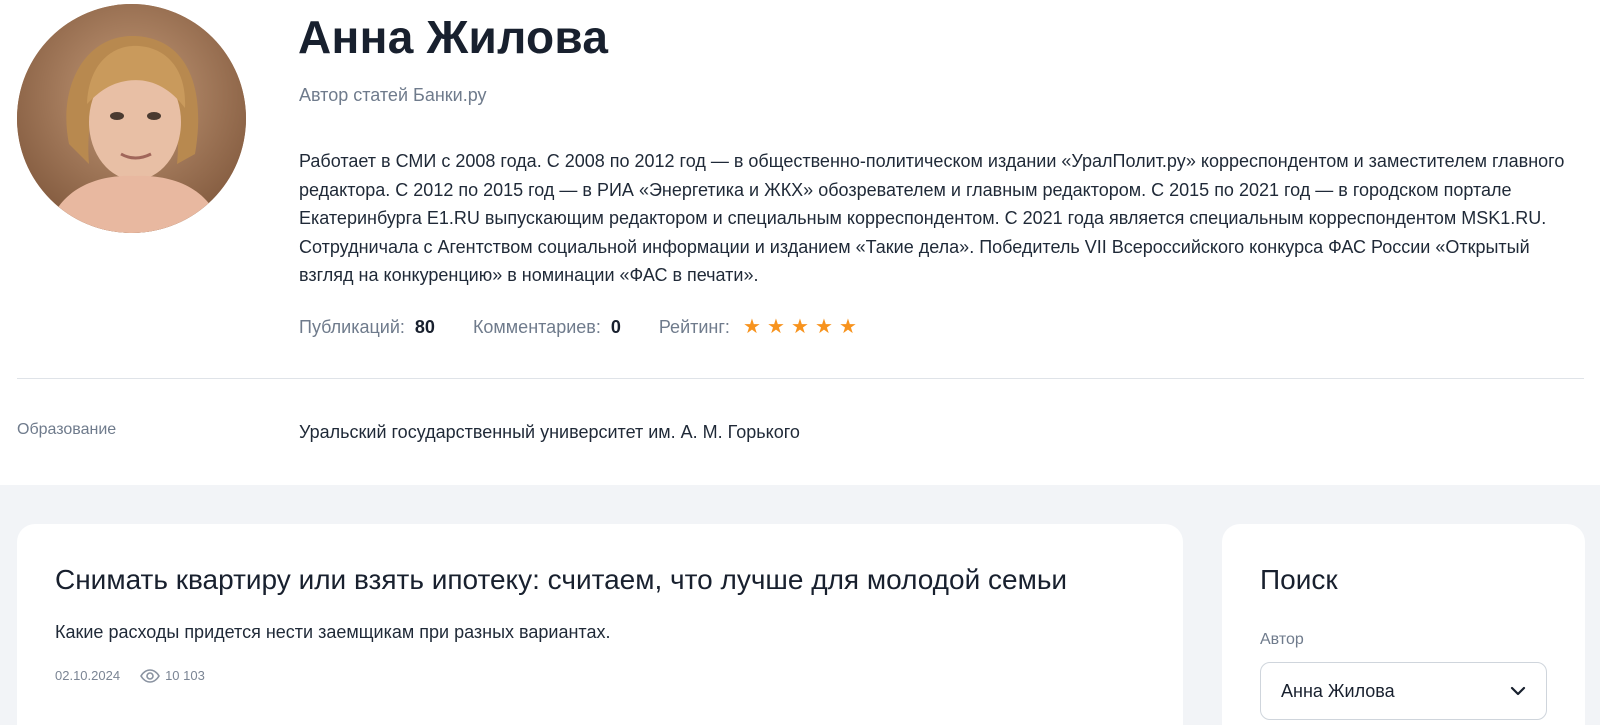 This screenshot has width=1600, height=725. I want to click on comments-label: Комментариев:, so click(536, 326).